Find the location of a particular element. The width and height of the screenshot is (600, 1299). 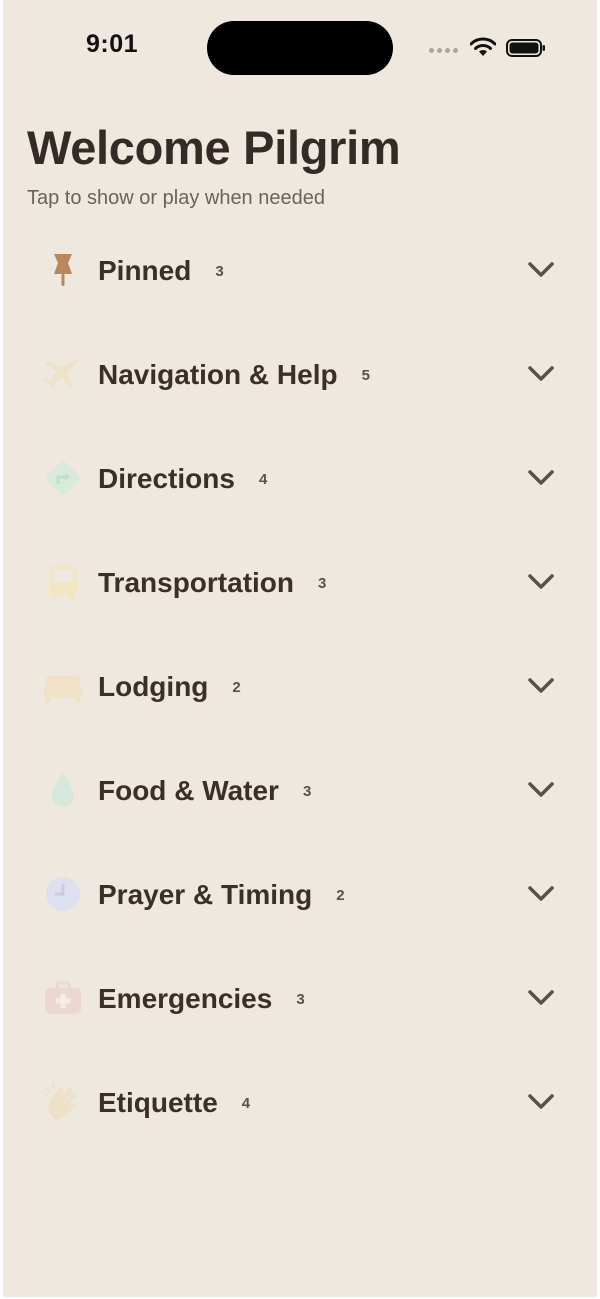

dynamic-island is located at coordinates (300, 48).